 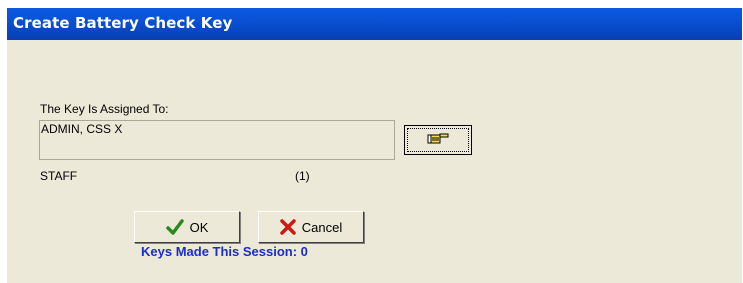 I want to click on assignee-count: (1), so click(x=302, y=176).